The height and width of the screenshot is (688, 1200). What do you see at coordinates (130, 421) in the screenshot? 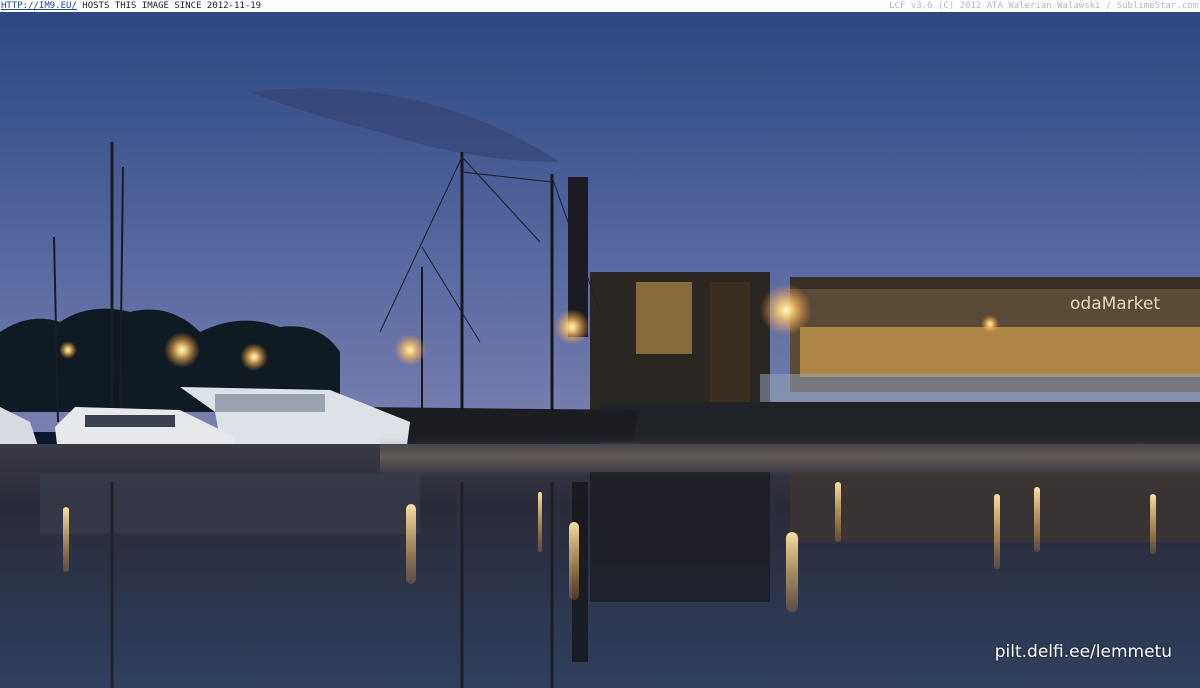
I see `yacht-medium-windows` at bounding box center [130, 421].